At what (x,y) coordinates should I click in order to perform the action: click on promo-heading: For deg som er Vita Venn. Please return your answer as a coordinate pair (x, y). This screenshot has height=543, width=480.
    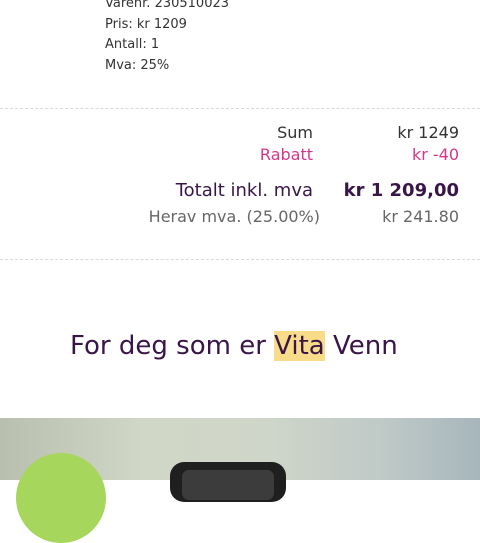
    Looking at the image, I should click on (234, 346).